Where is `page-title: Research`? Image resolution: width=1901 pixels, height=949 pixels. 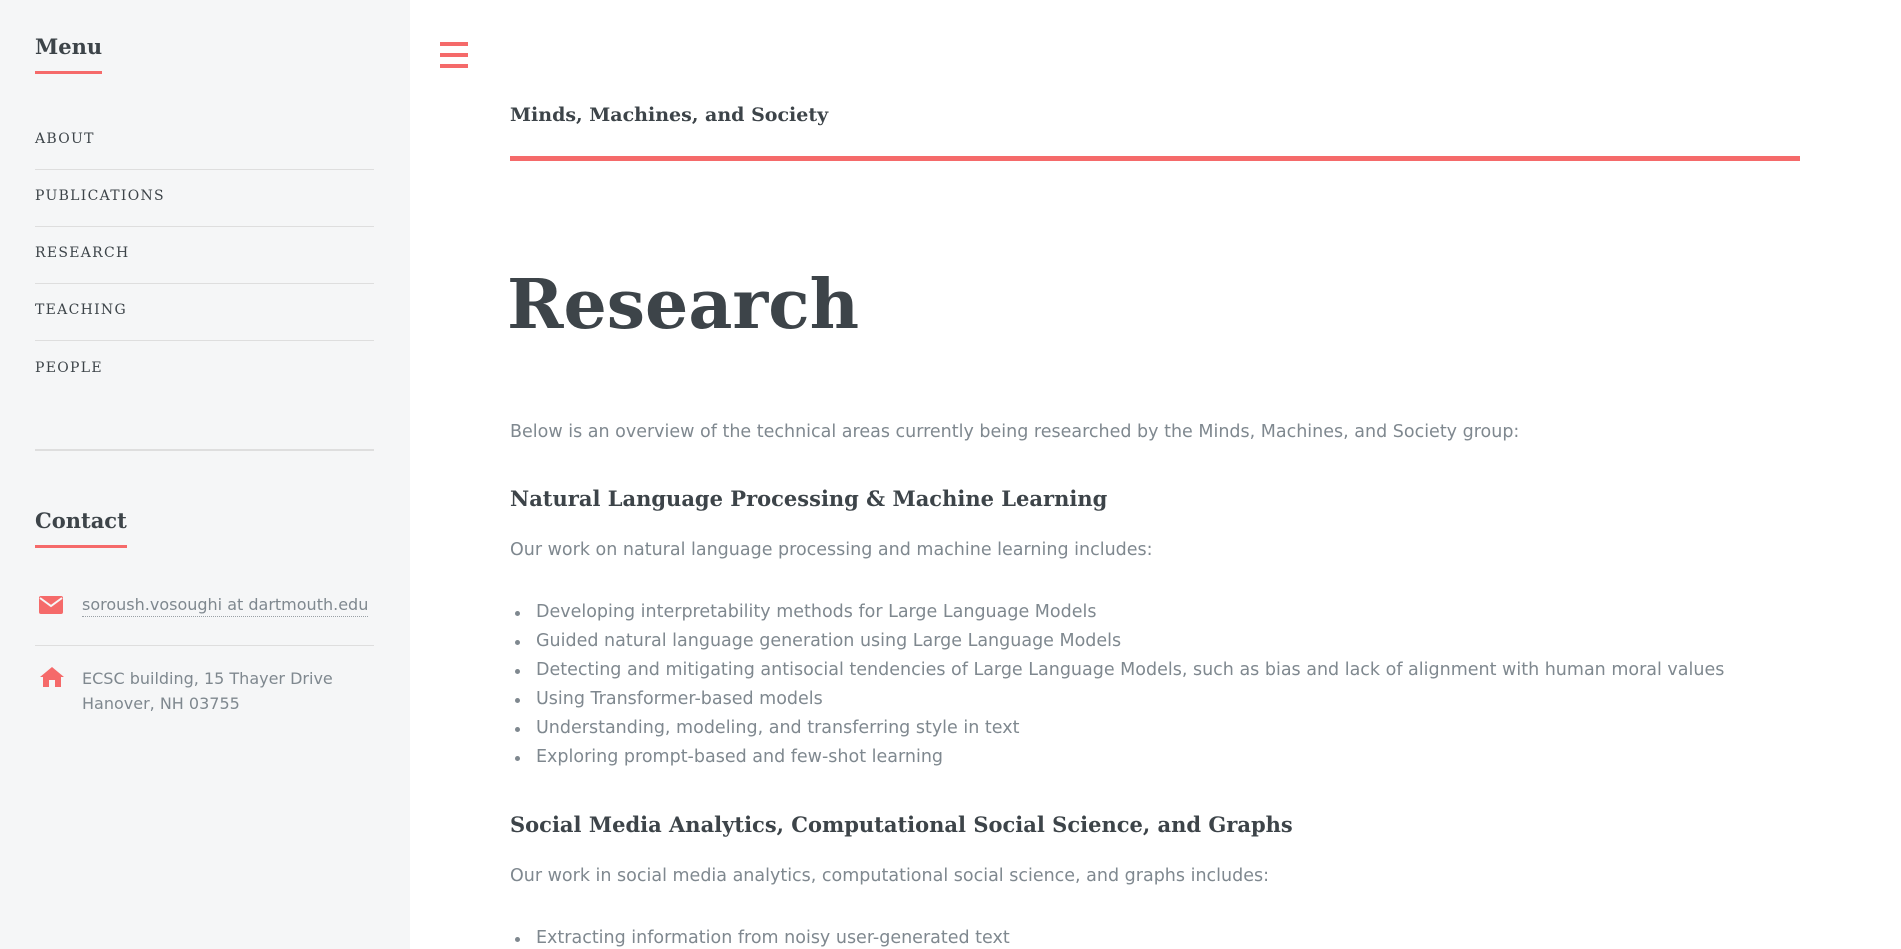 page-title: Research is located at coordinates (683, 305).